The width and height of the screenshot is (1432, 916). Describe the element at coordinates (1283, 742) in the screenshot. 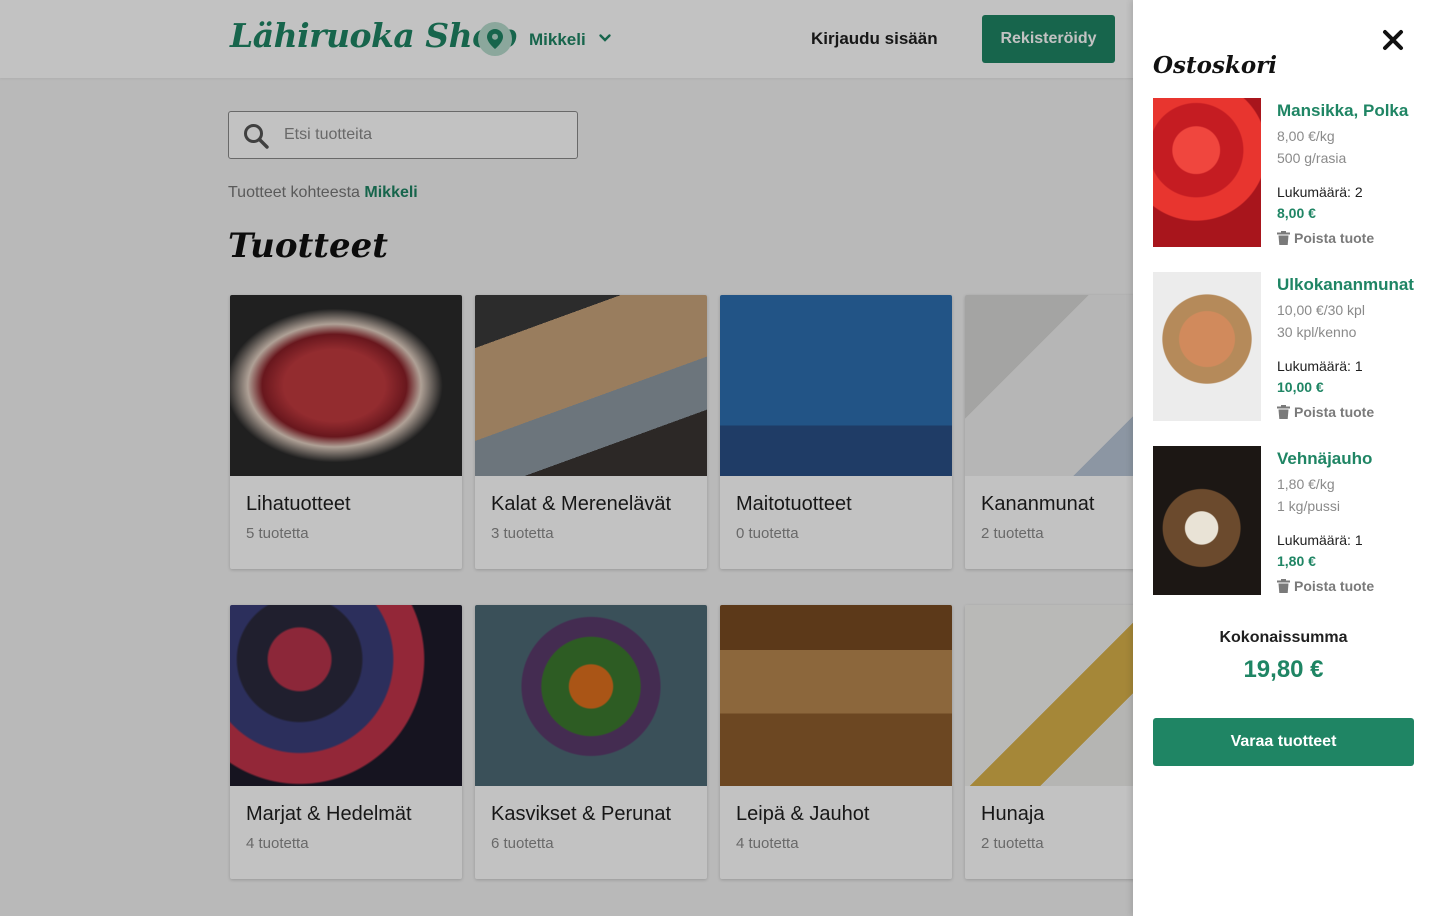

I see `reserve-products-button: Varaa tuotteet` at that location.